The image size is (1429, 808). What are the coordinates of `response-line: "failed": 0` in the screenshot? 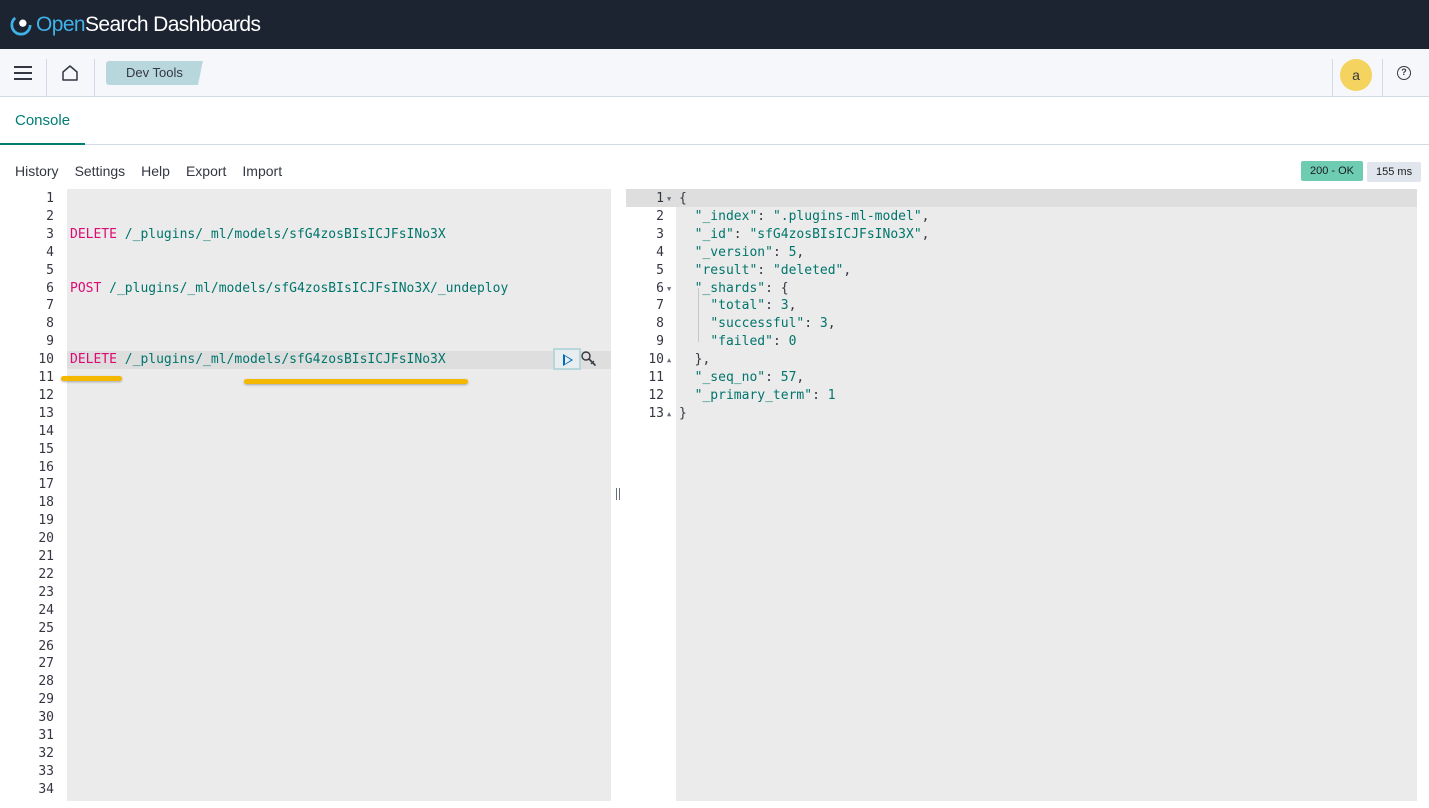 It's located at (753, 342).